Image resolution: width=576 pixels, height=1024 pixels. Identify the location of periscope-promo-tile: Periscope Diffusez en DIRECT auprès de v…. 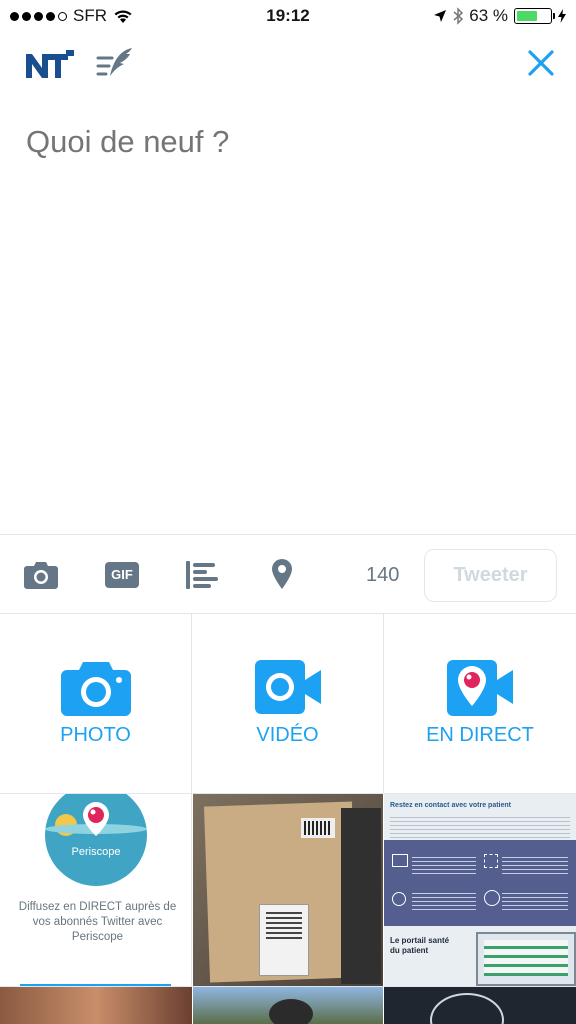
(96, 890).